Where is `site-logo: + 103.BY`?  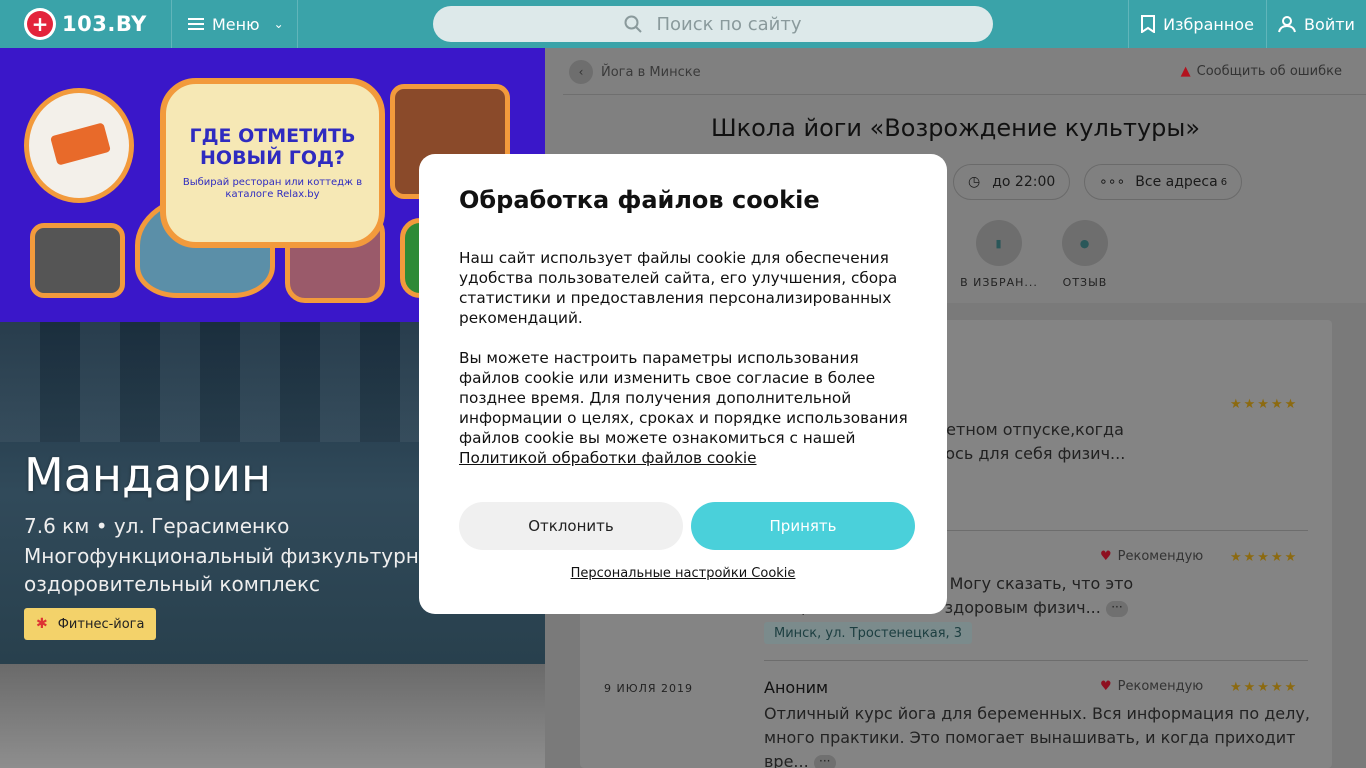
site-logo: + 103.BY is located at coordinates (86, 24).